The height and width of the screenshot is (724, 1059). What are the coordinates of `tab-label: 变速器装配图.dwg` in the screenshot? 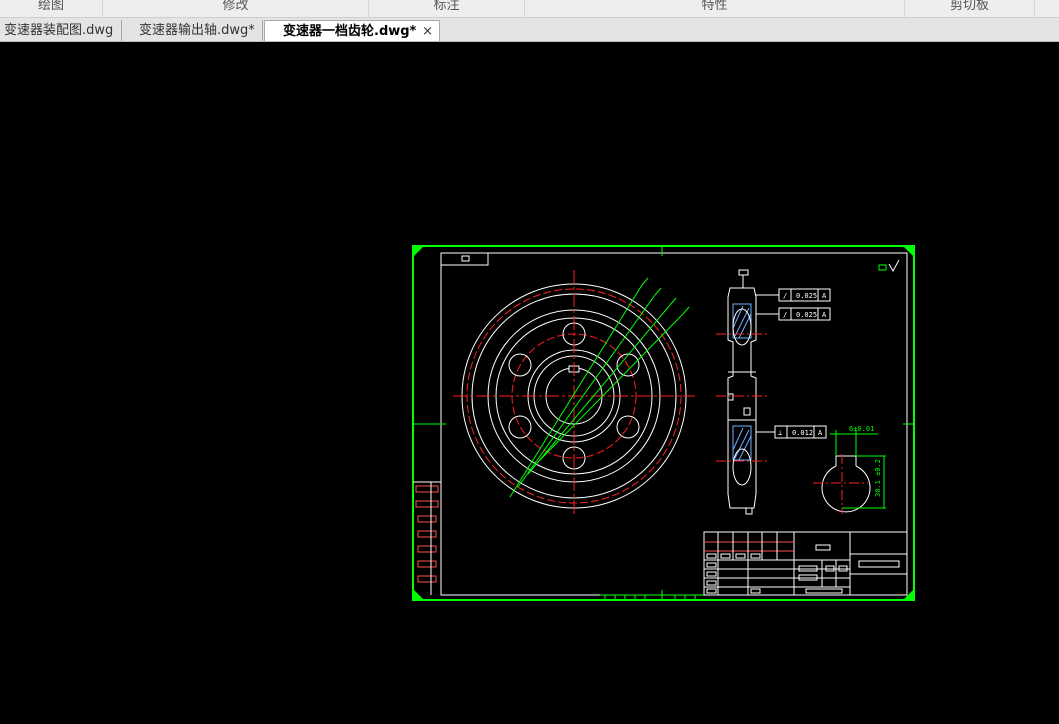 It's located at (59, 30).